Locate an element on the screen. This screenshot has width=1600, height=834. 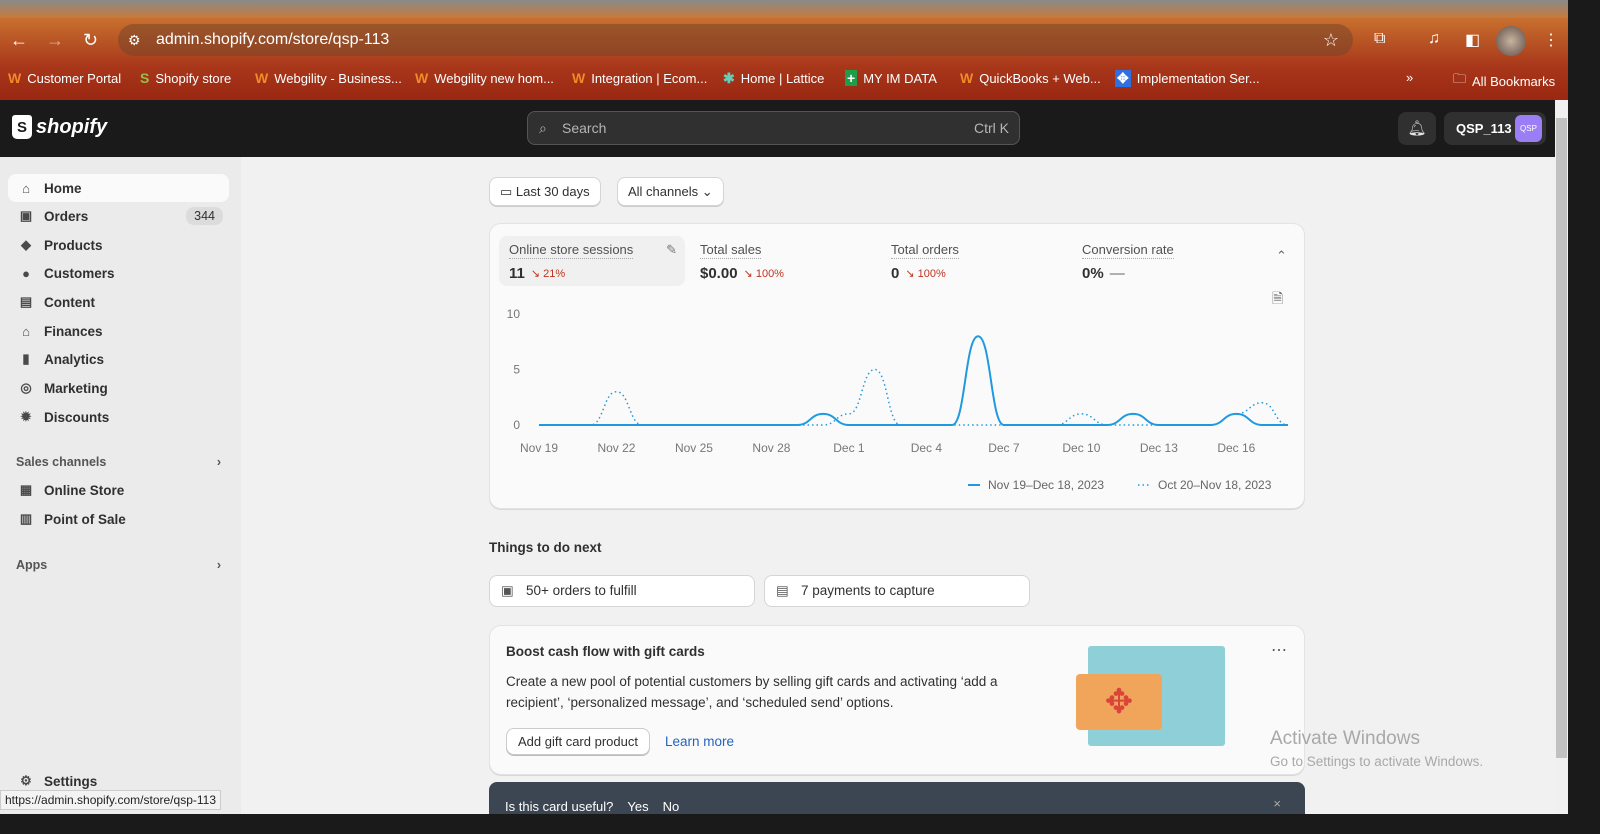
legend-label: Oct 20–Nov 18, 2023 is located at coordinates (1215, 485).